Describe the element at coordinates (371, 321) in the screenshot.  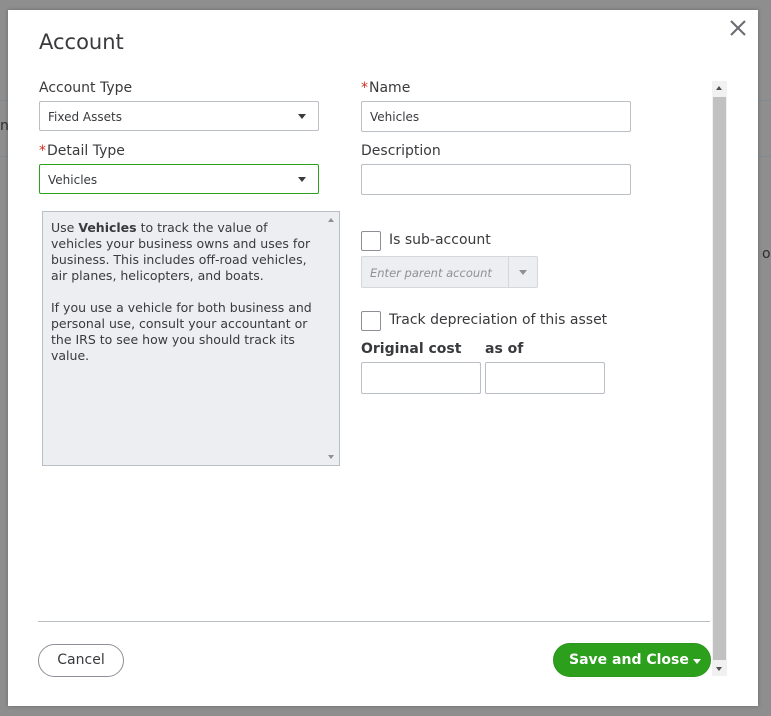
I see `track-depreciation-checkbox` at that location.